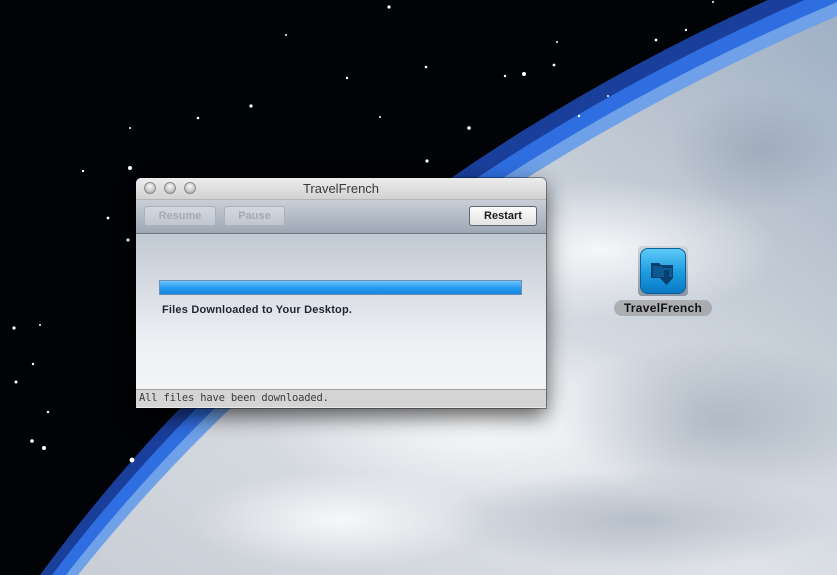  Describe the element at coordinates (180, 216) in the screenshot. I see `resume-button: Resume` at that location.